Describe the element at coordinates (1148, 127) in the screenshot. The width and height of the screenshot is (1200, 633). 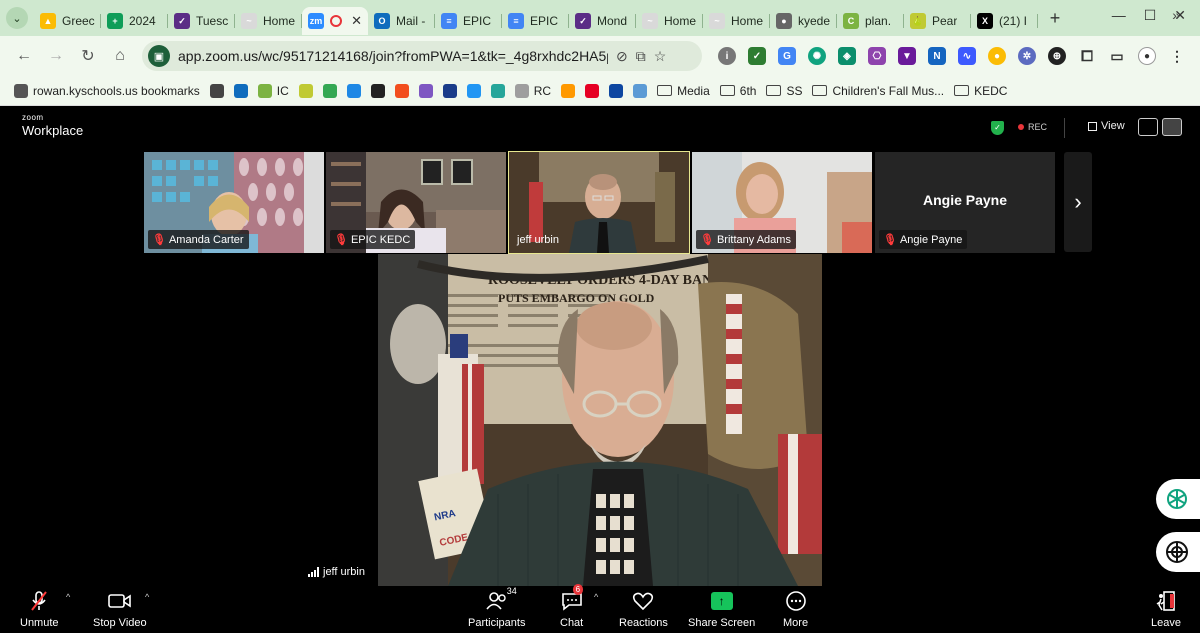
I see `minimize-video-icon` at that location.